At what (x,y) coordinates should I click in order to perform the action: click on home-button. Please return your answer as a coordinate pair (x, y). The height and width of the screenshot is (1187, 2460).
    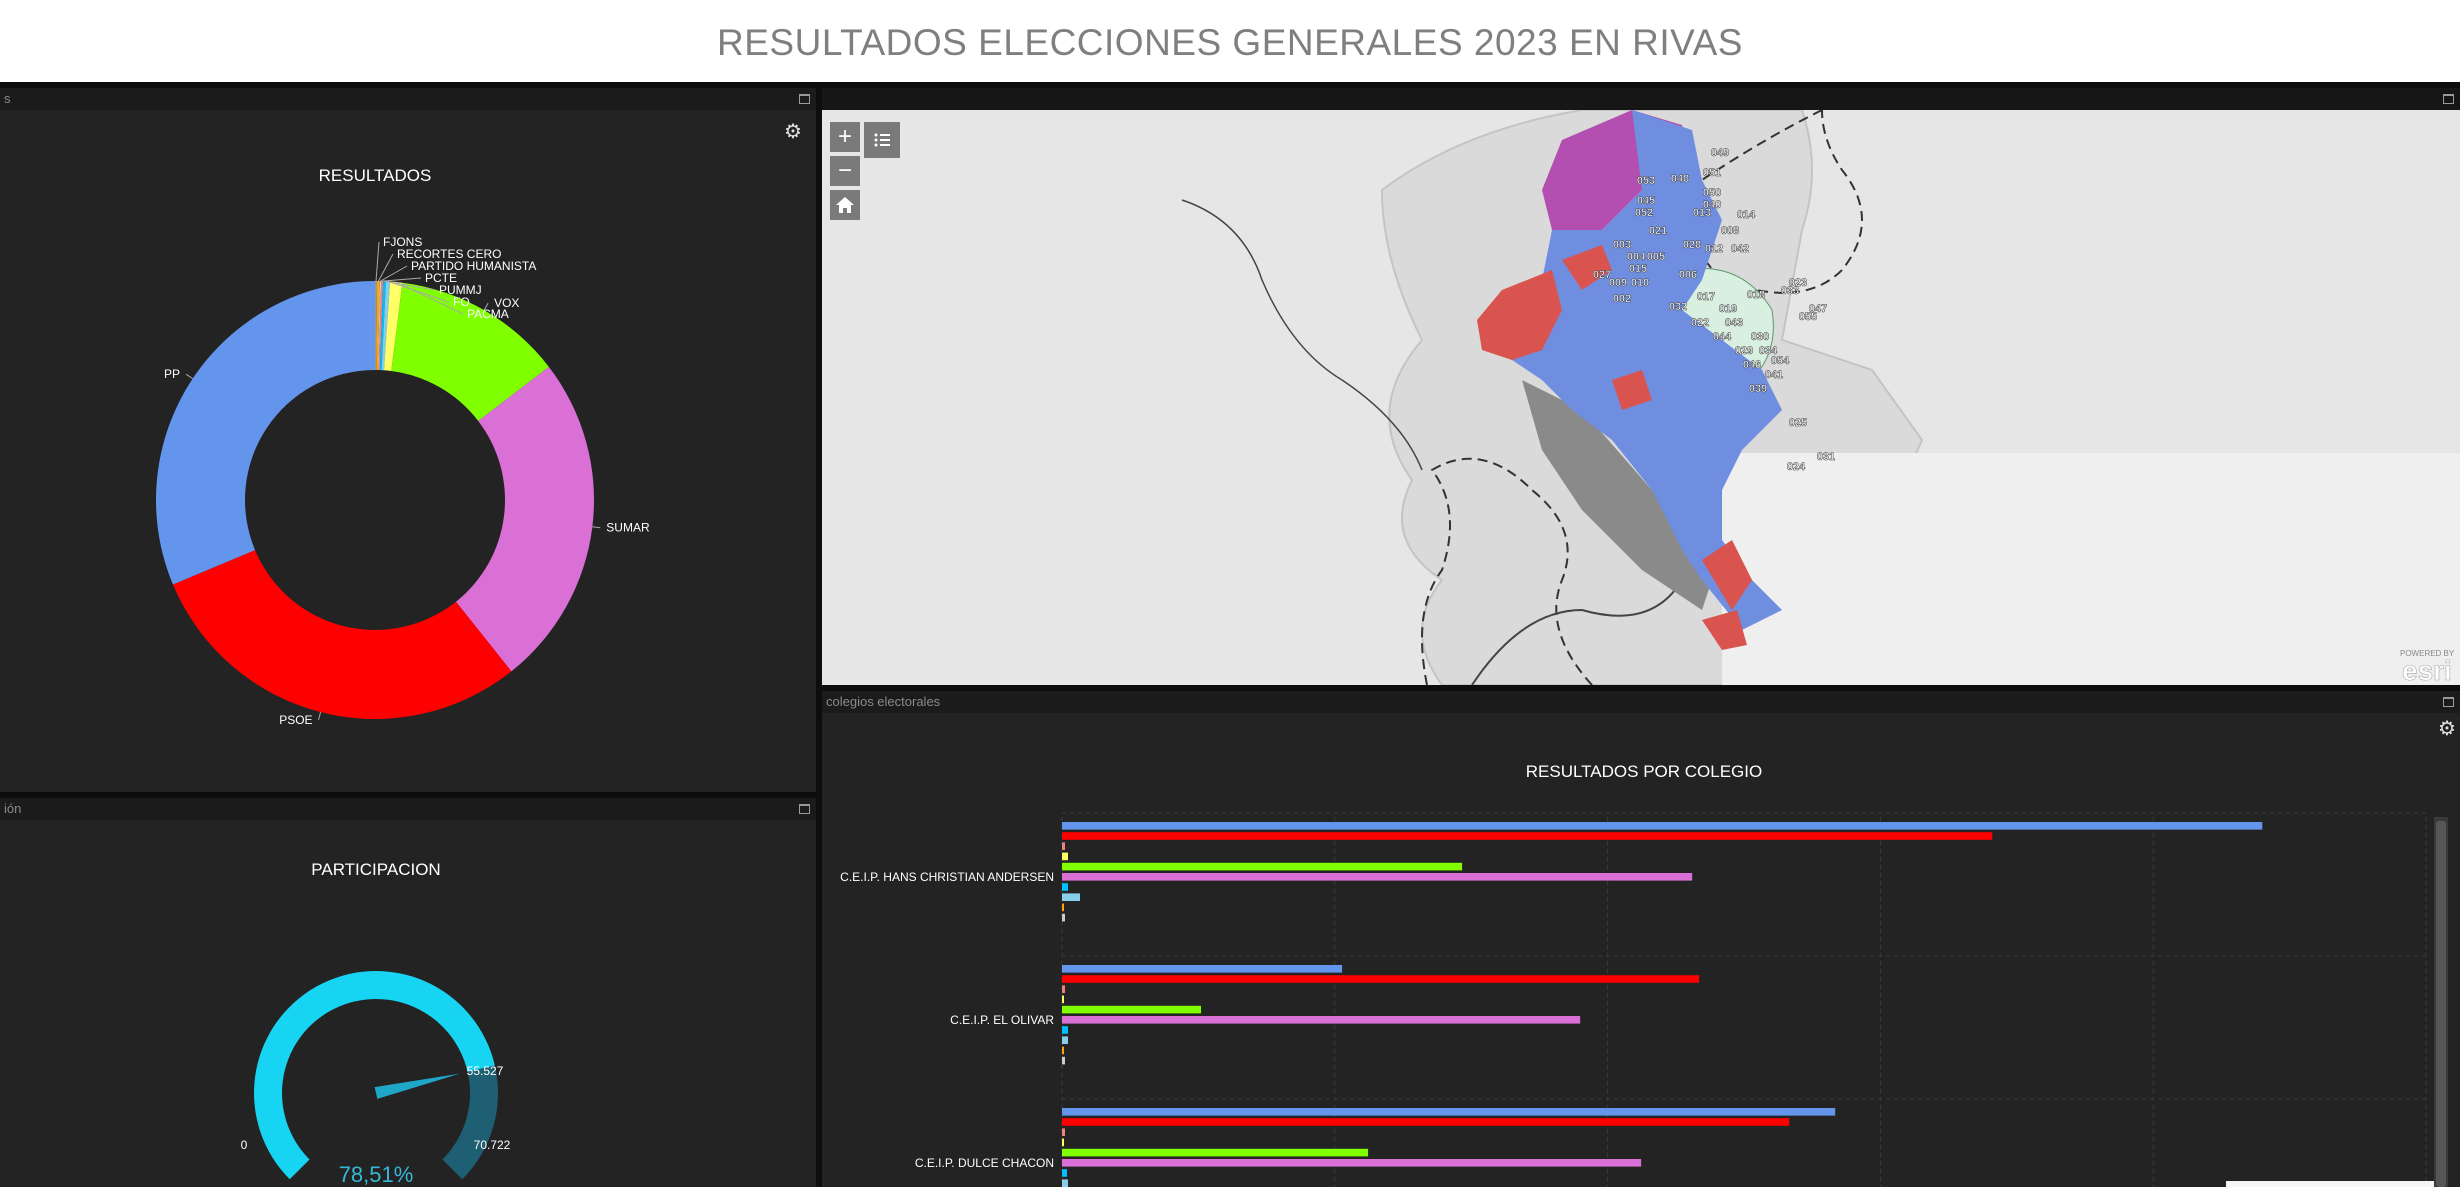
    Looking at the image, I should click on (845, 205).